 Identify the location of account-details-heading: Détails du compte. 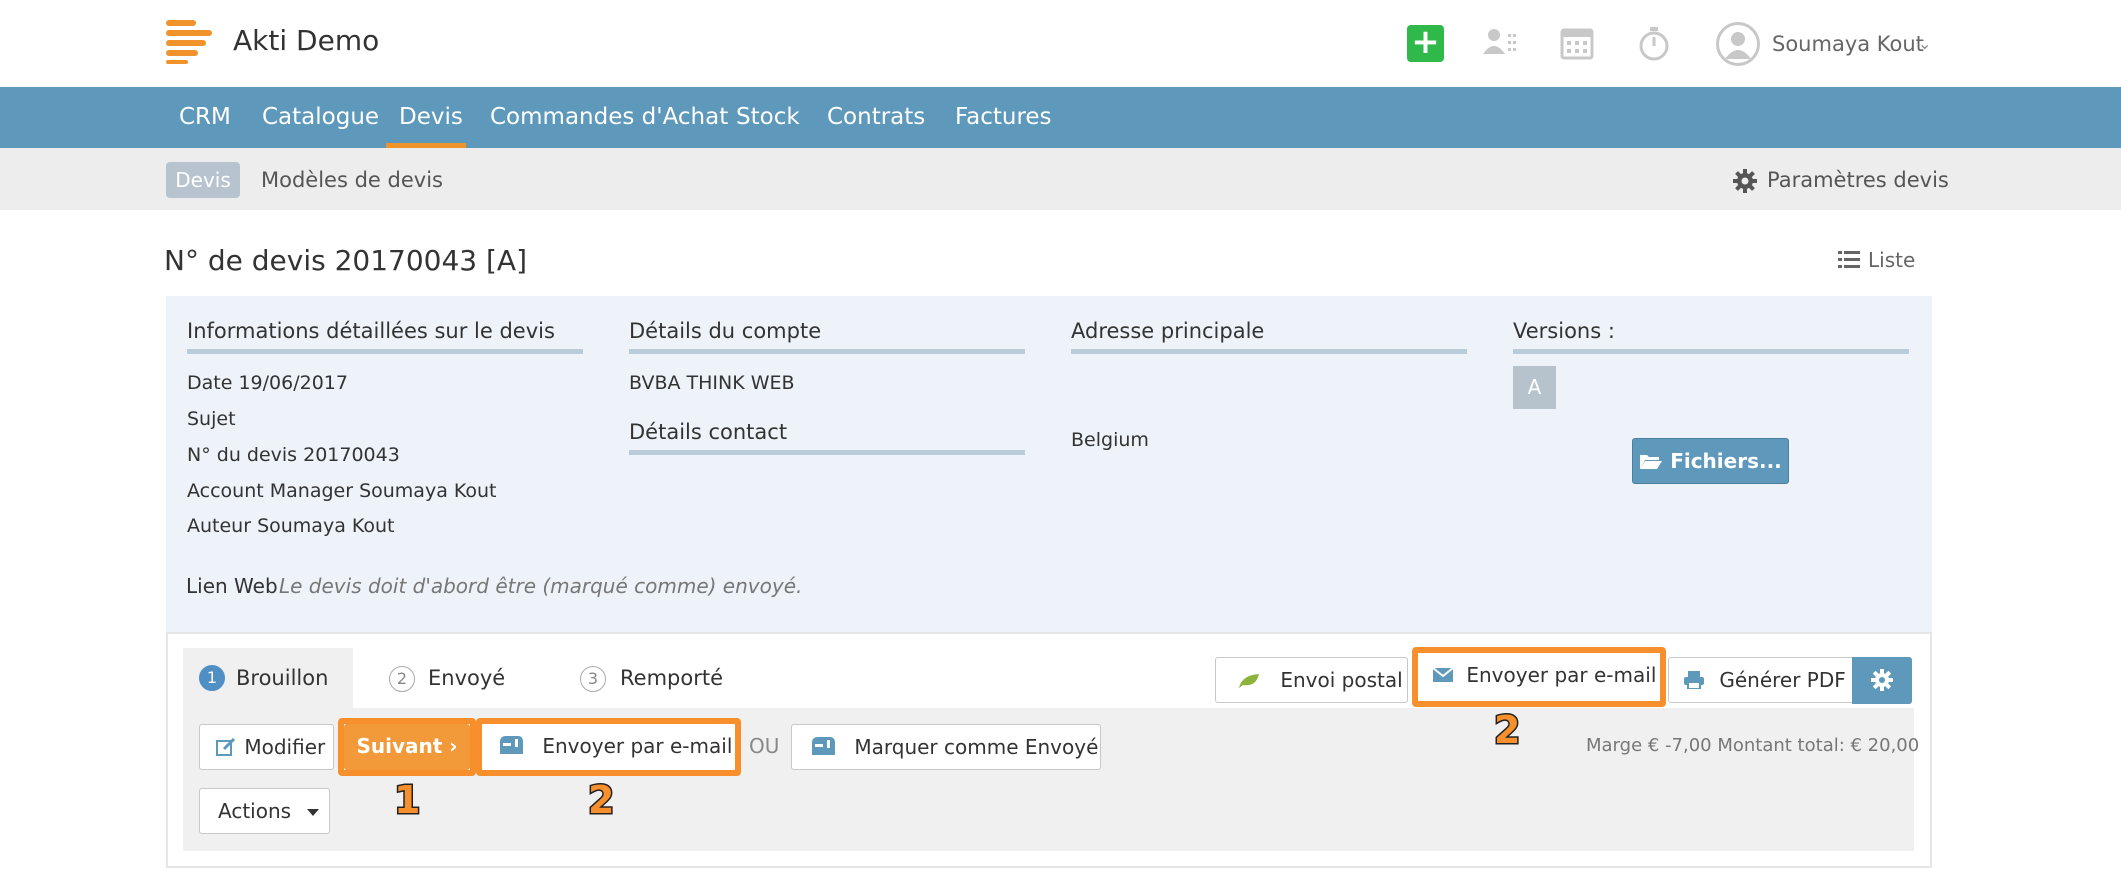
(725, 331).